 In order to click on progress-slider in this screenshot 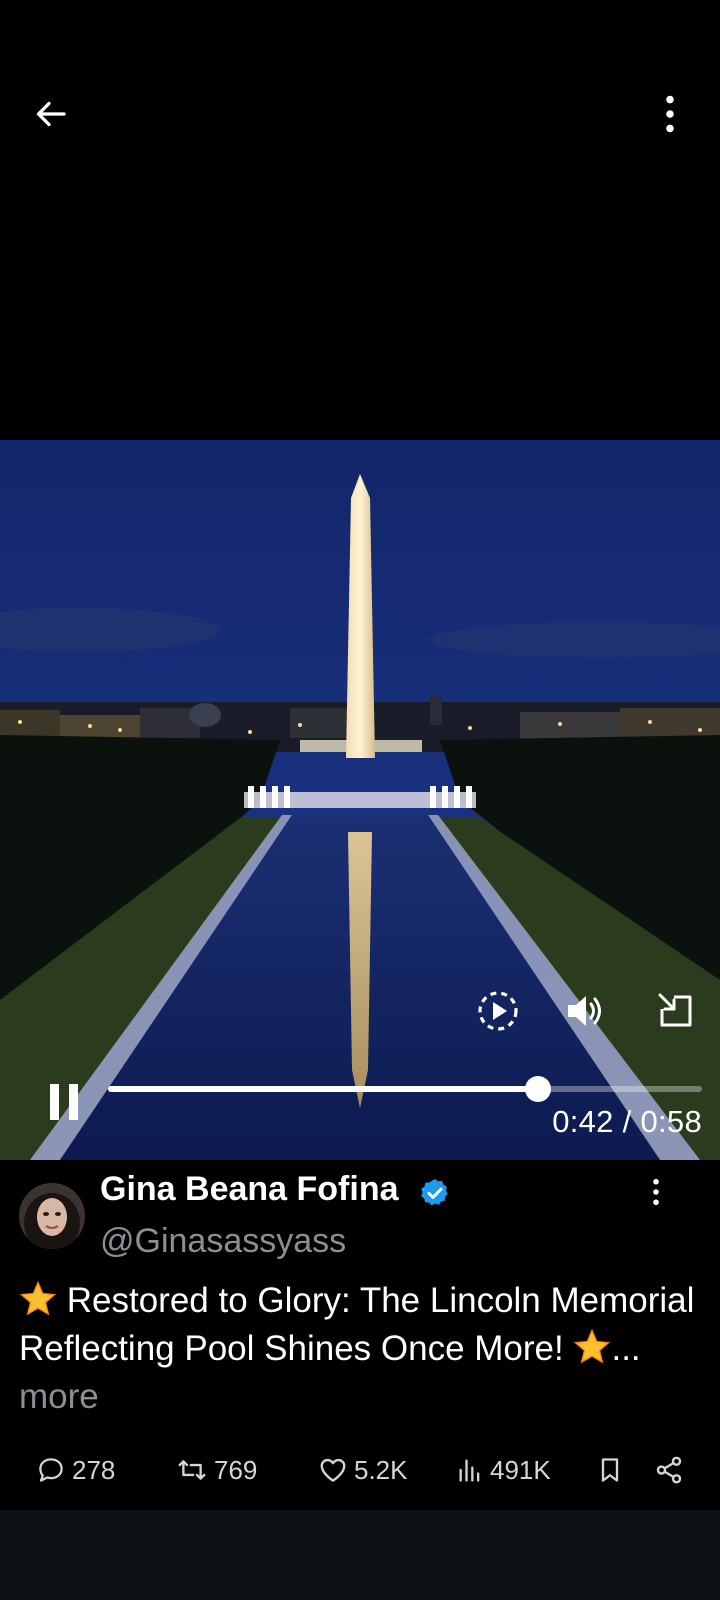, I will do `click(405, 1089)`.